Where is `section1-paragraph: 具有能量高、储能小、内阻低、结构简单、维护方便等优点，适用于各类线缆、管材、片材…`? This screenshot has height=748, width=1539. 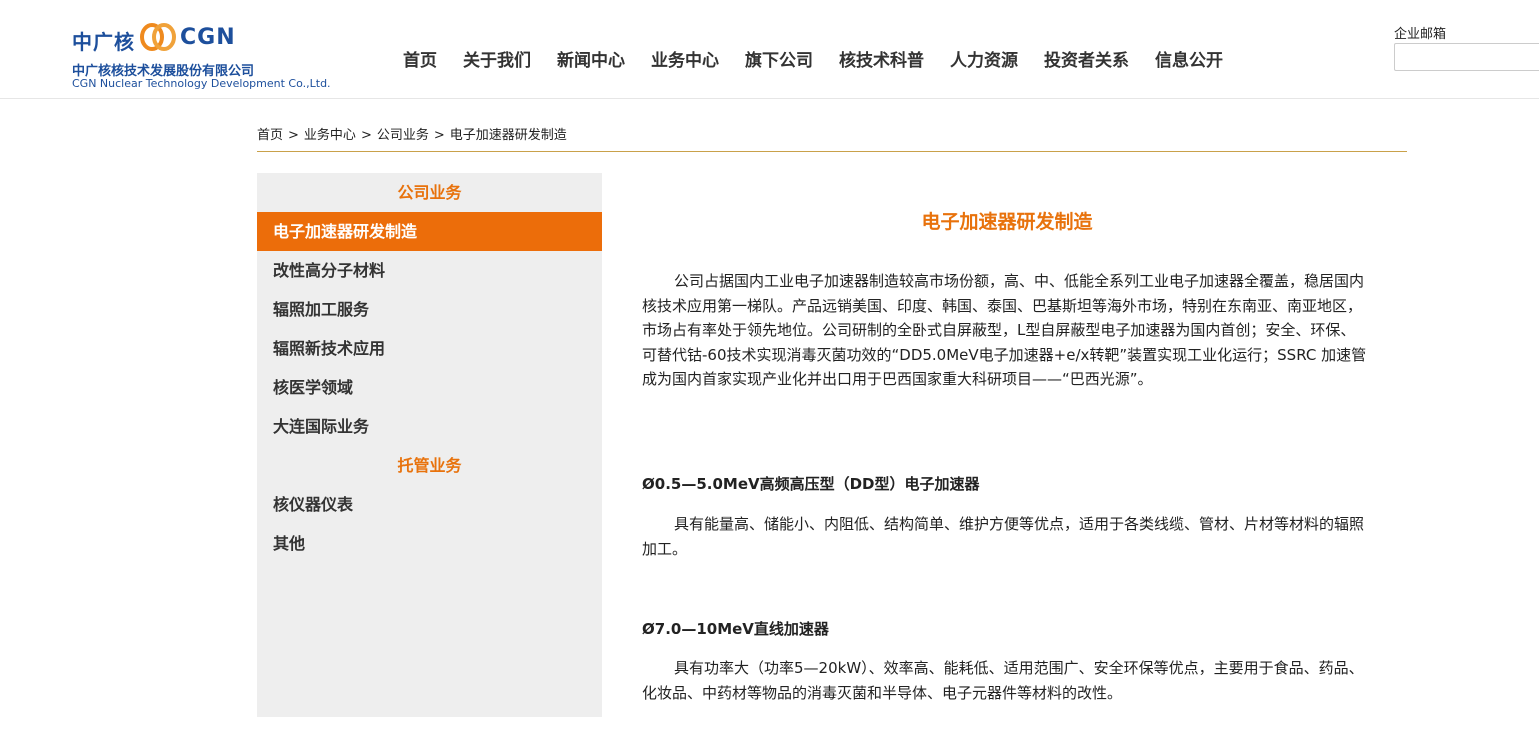
section1-paragraph: 具有能量高、储能小、内阻低、结构简单、维护方便等优点，适用于各类线缆、管材、片材… is located at coordinates (1003, 536).